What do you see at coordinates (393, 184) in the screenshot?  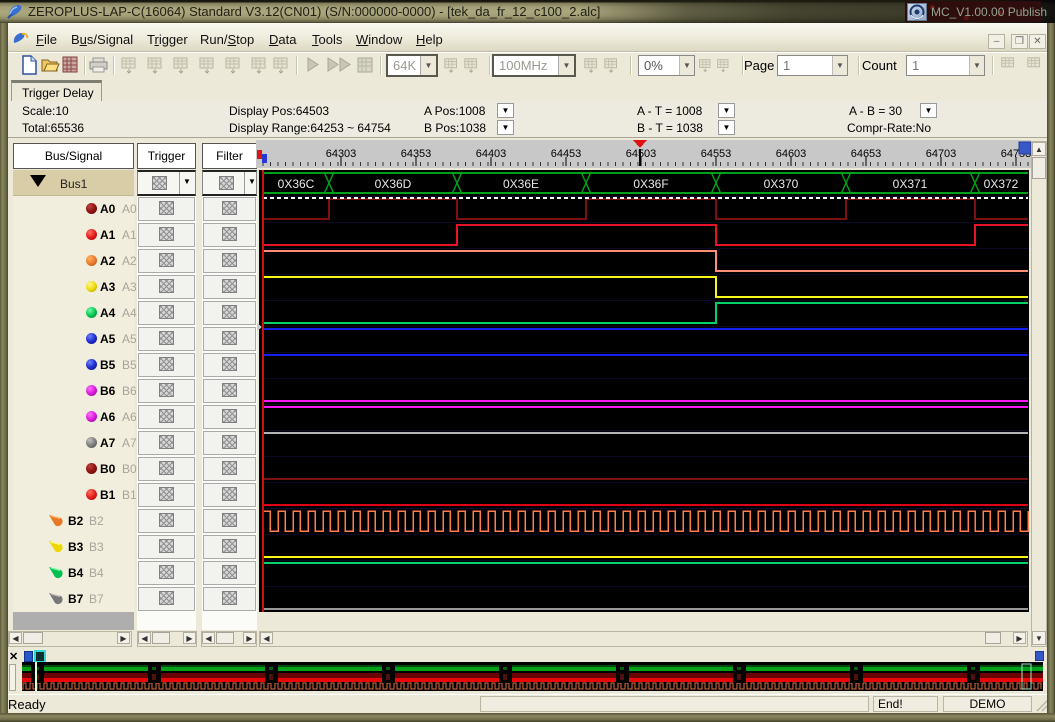 I see `svg-text: 0X36D` at bounding box center [393, 184].